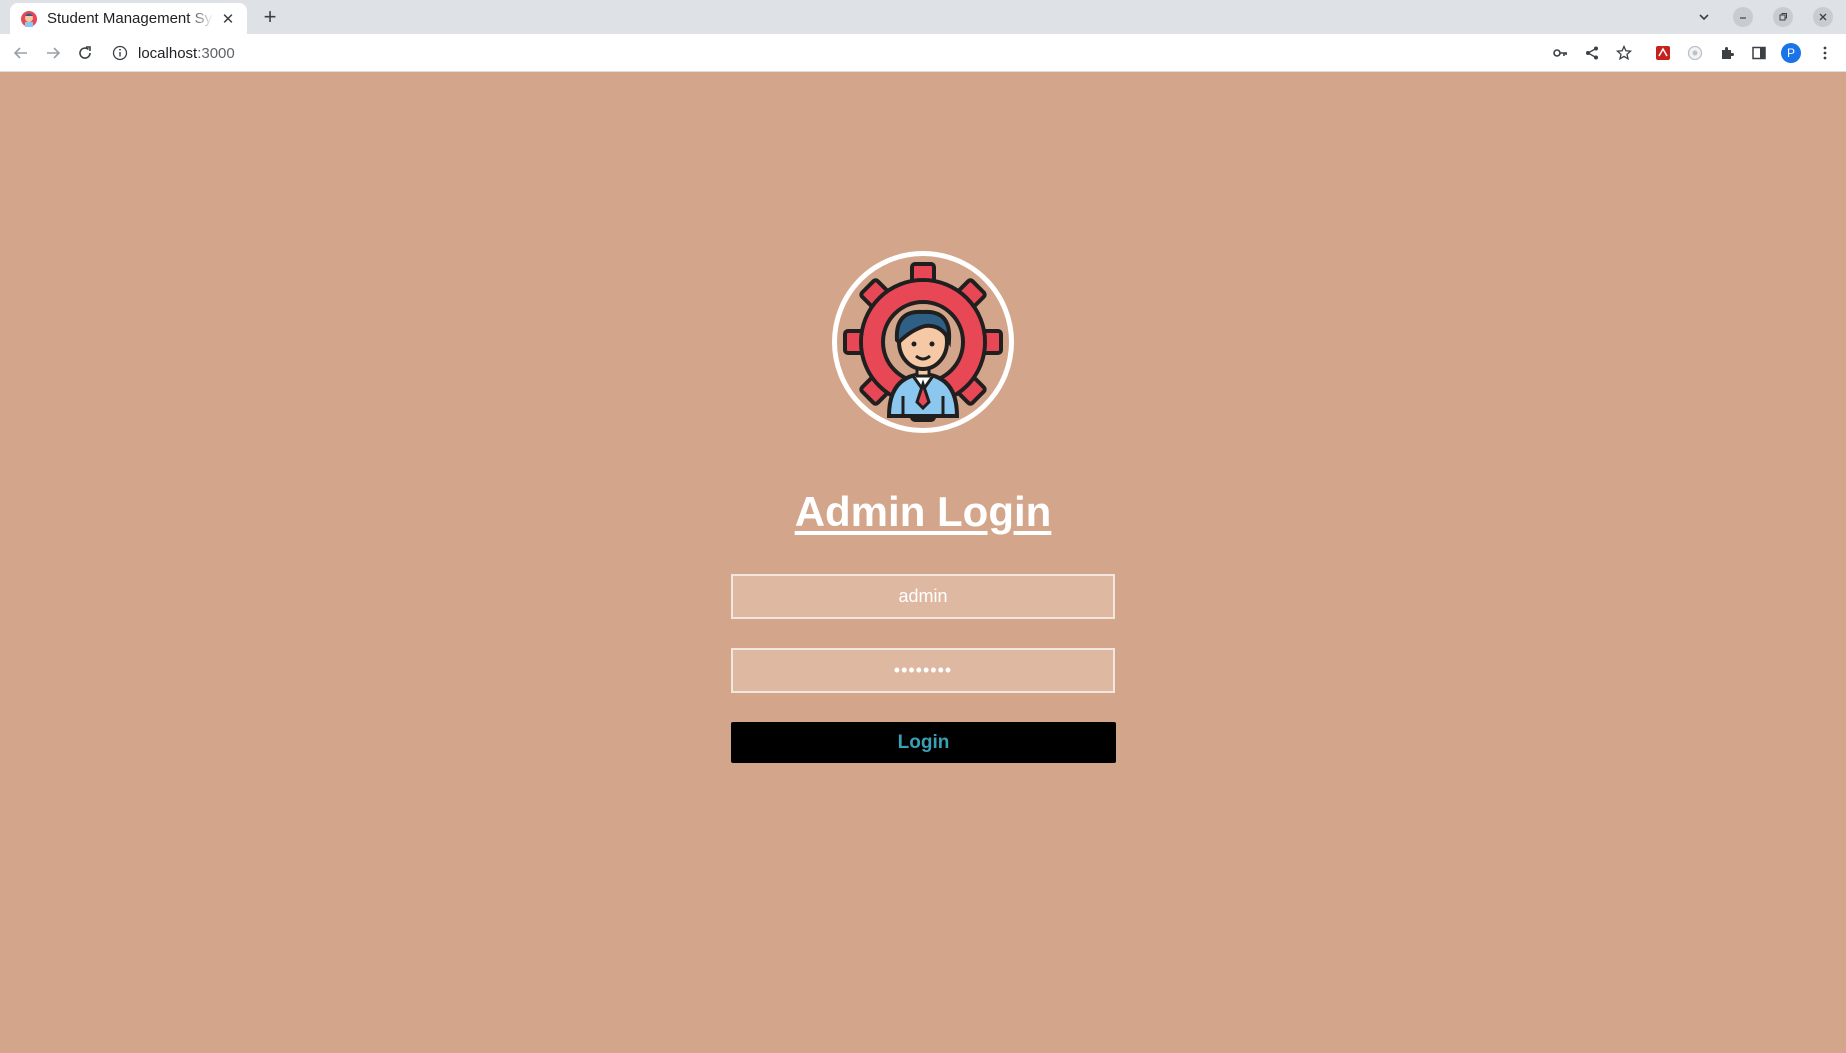 This screenshot has height=1053, width=1846. What do you see at coordinates (1663, 53) in the screenshot?
I see `extension-red-icon` at bounding box center [1663, 53].